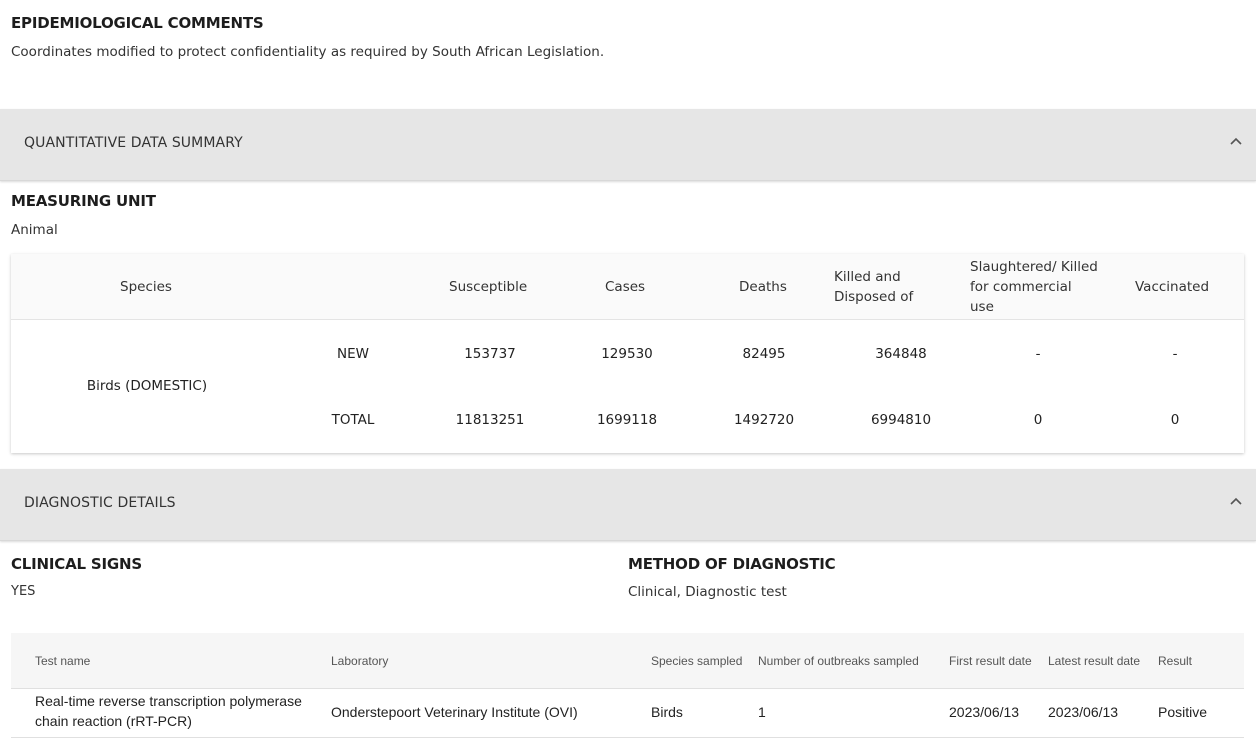 This screenshot has height=751, width=1256. I want to click on cell-new-killed: 364848, so click(901, 354).